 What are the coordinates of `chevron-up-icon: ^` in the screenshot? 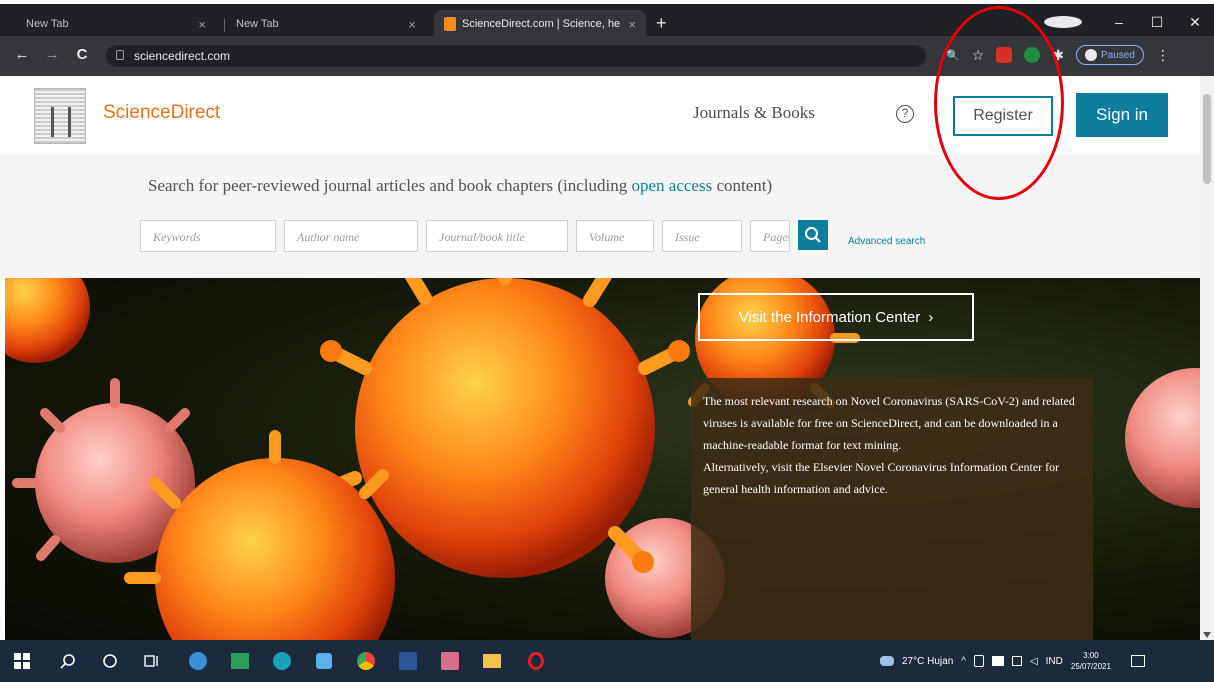 It's located at (963, 661).